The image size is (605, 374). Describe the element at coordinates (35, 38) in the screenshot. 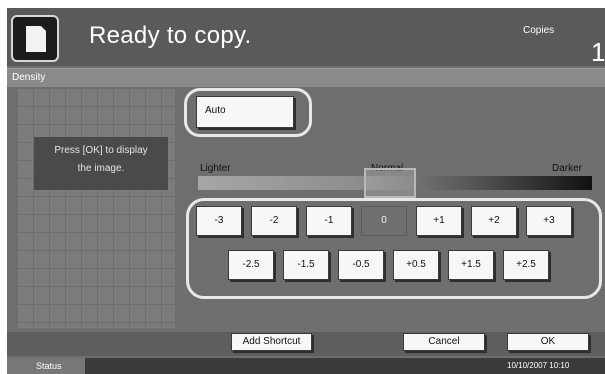

I see `document-icon` at that location.